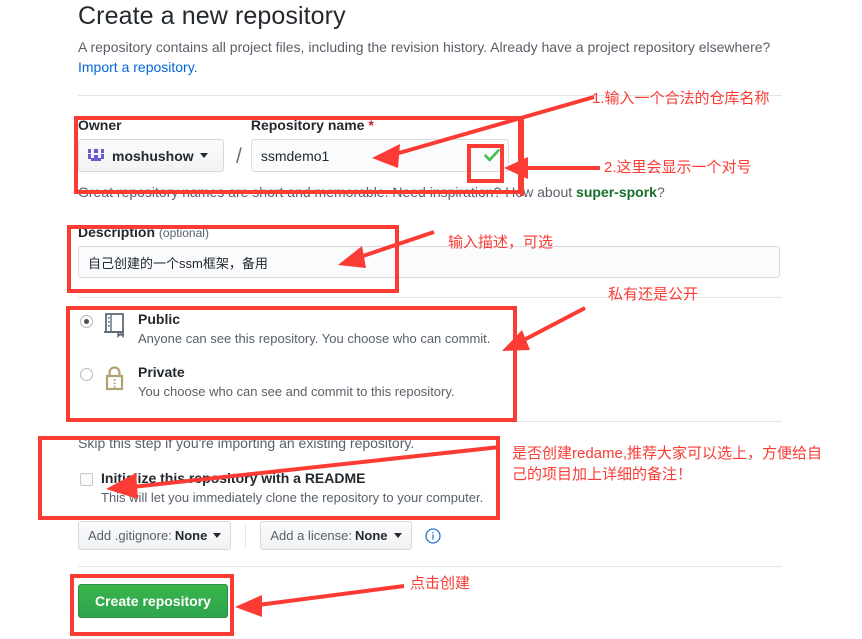 Image resolution: width=862 pixels, height=639 pixels. What do you see at coordinates (212, 16) in the screenshot?
I see `page-title: Create a new repository` at bounding box center [212, 16].